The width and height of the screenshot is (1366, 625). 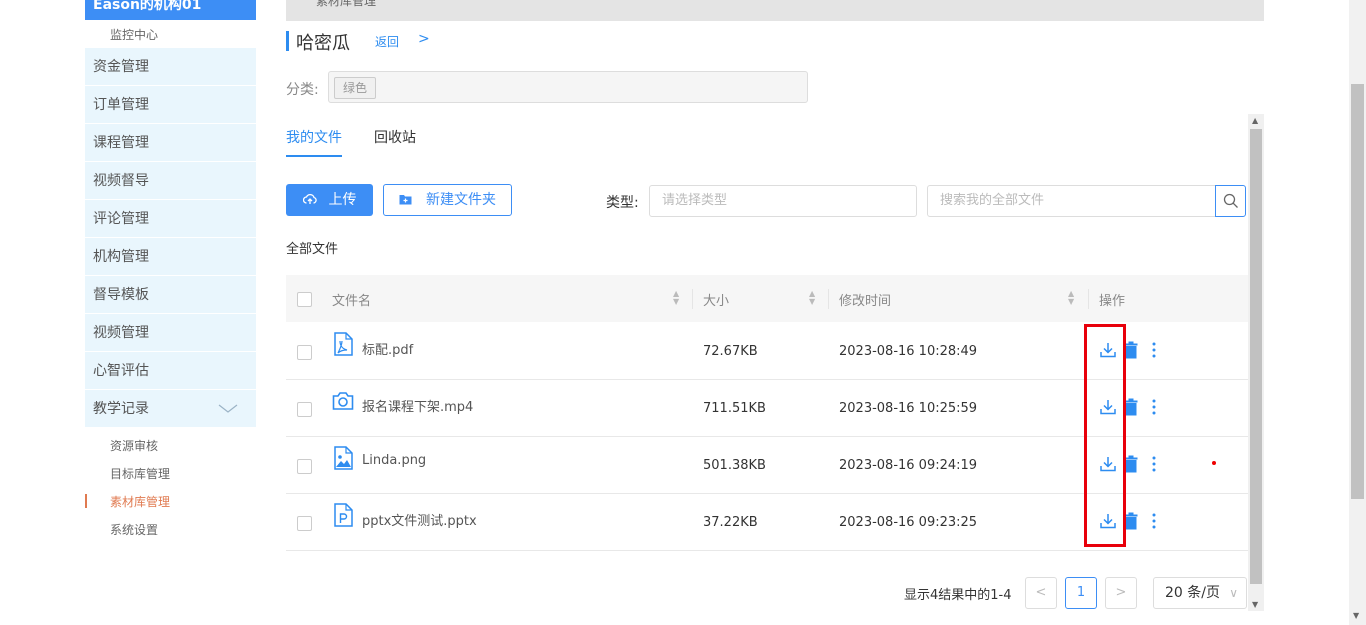 I want to click on prev-page-button: <, so click(x=1041, y=593).